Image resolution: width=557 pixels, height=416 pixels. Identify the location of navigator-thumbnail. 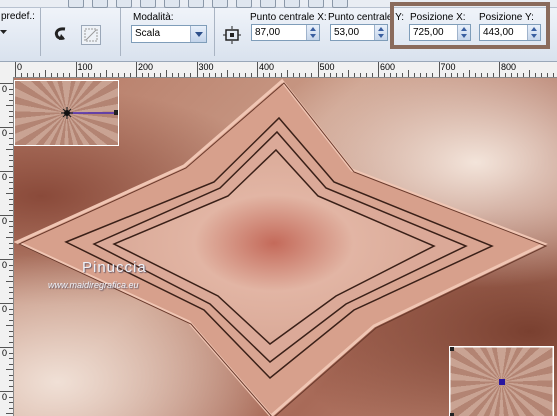
(66, 113).